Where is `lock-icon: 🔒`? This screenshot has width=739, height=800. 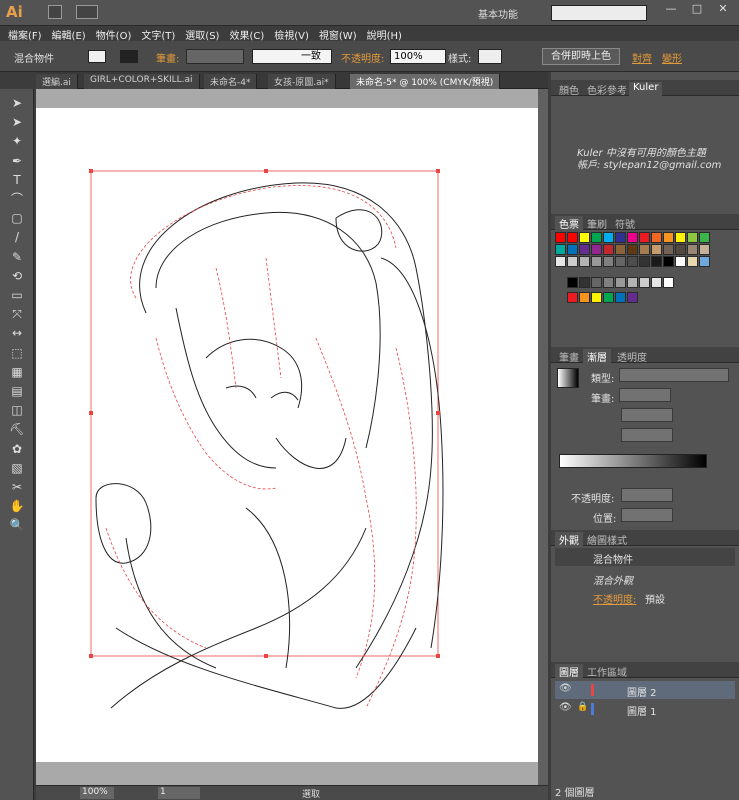 lock-icon: 🔒 is located at coordinates (582, 707).